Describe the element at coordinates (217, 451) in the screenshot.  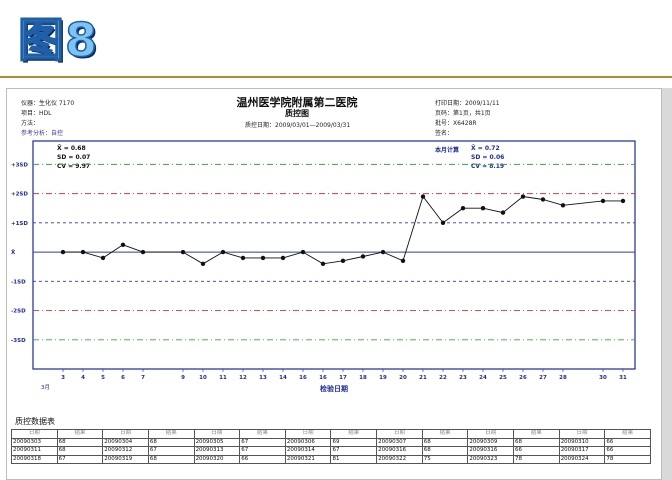
I see `table-cell: 20090313` at that location.